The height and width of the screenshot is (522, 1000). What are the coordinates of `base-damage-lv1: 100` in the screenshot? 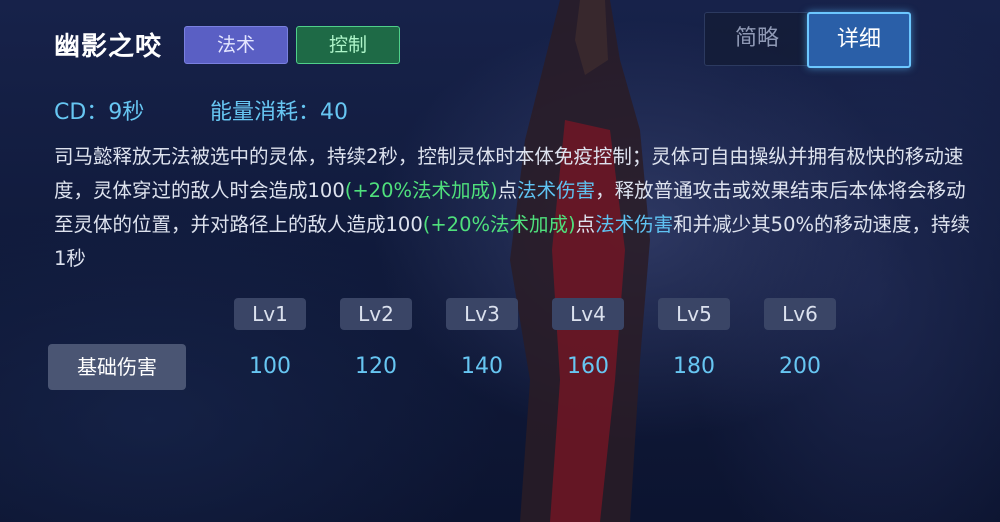 It's located at (270, 366).